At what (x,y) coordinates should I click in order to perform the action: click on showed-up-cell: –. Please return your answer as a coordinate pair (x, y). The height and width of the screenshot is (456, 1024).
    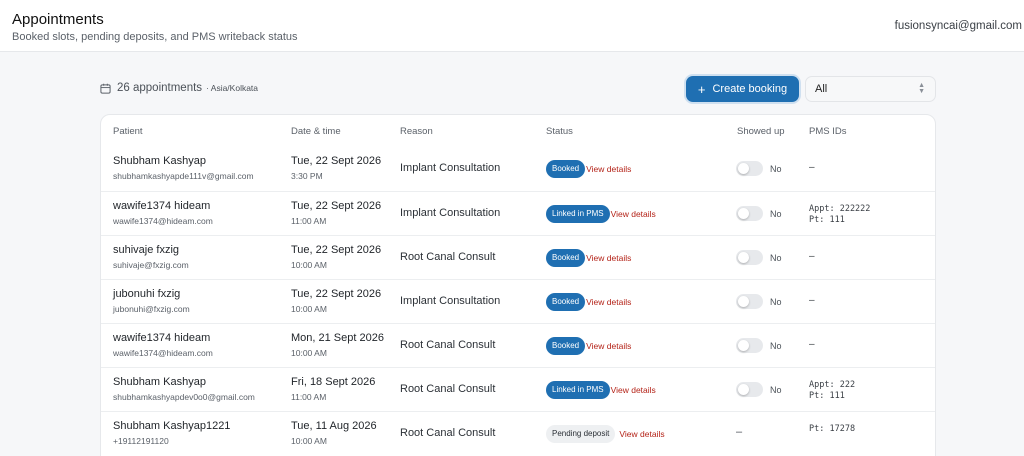
    Looking at the image, I should click on (739, 432).